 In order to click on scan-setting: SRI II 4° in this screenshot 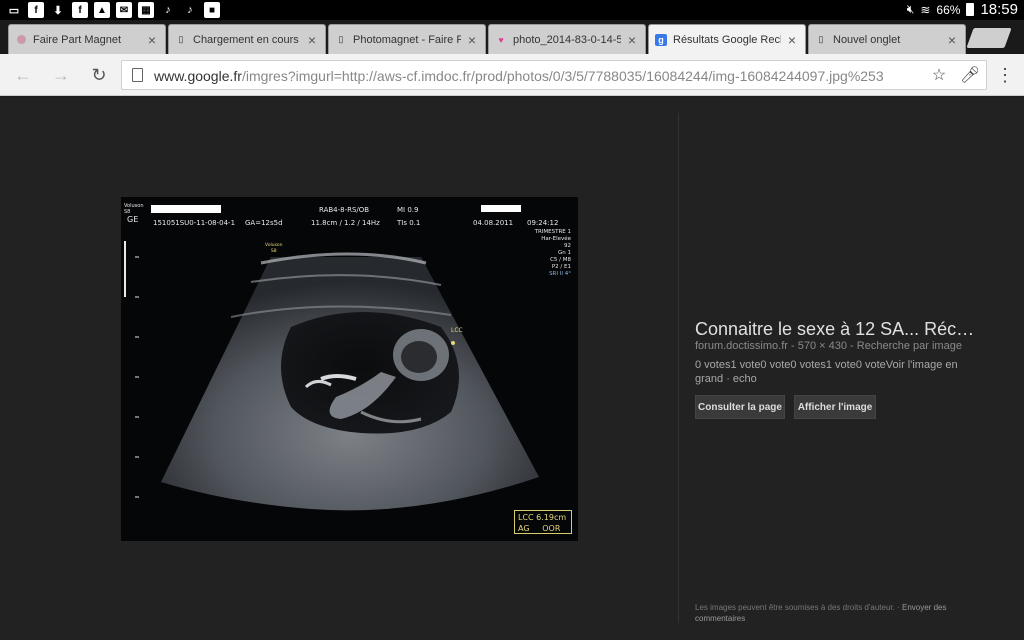, I will do `click(560, 274)`.